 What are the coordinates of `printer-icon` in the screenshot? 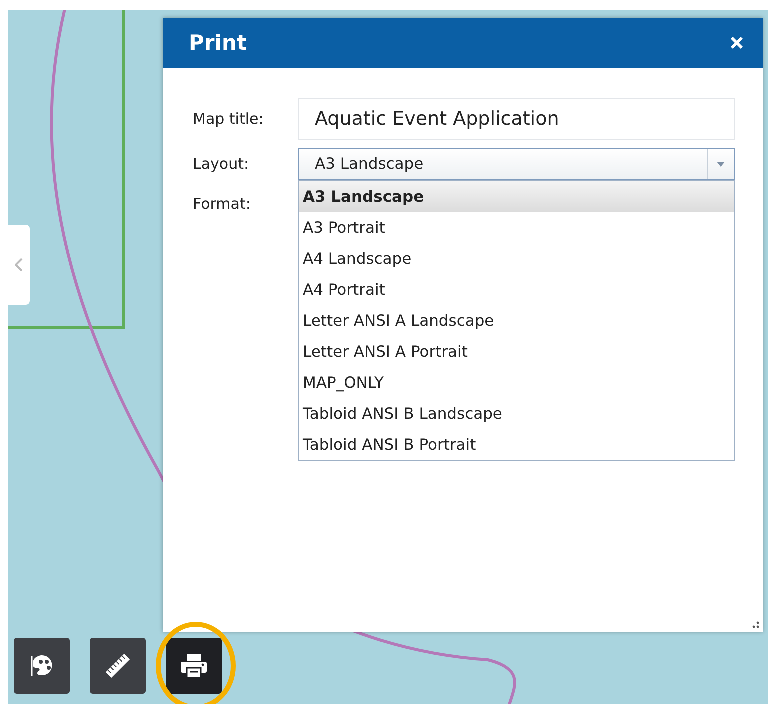 It's located at (194, 666).